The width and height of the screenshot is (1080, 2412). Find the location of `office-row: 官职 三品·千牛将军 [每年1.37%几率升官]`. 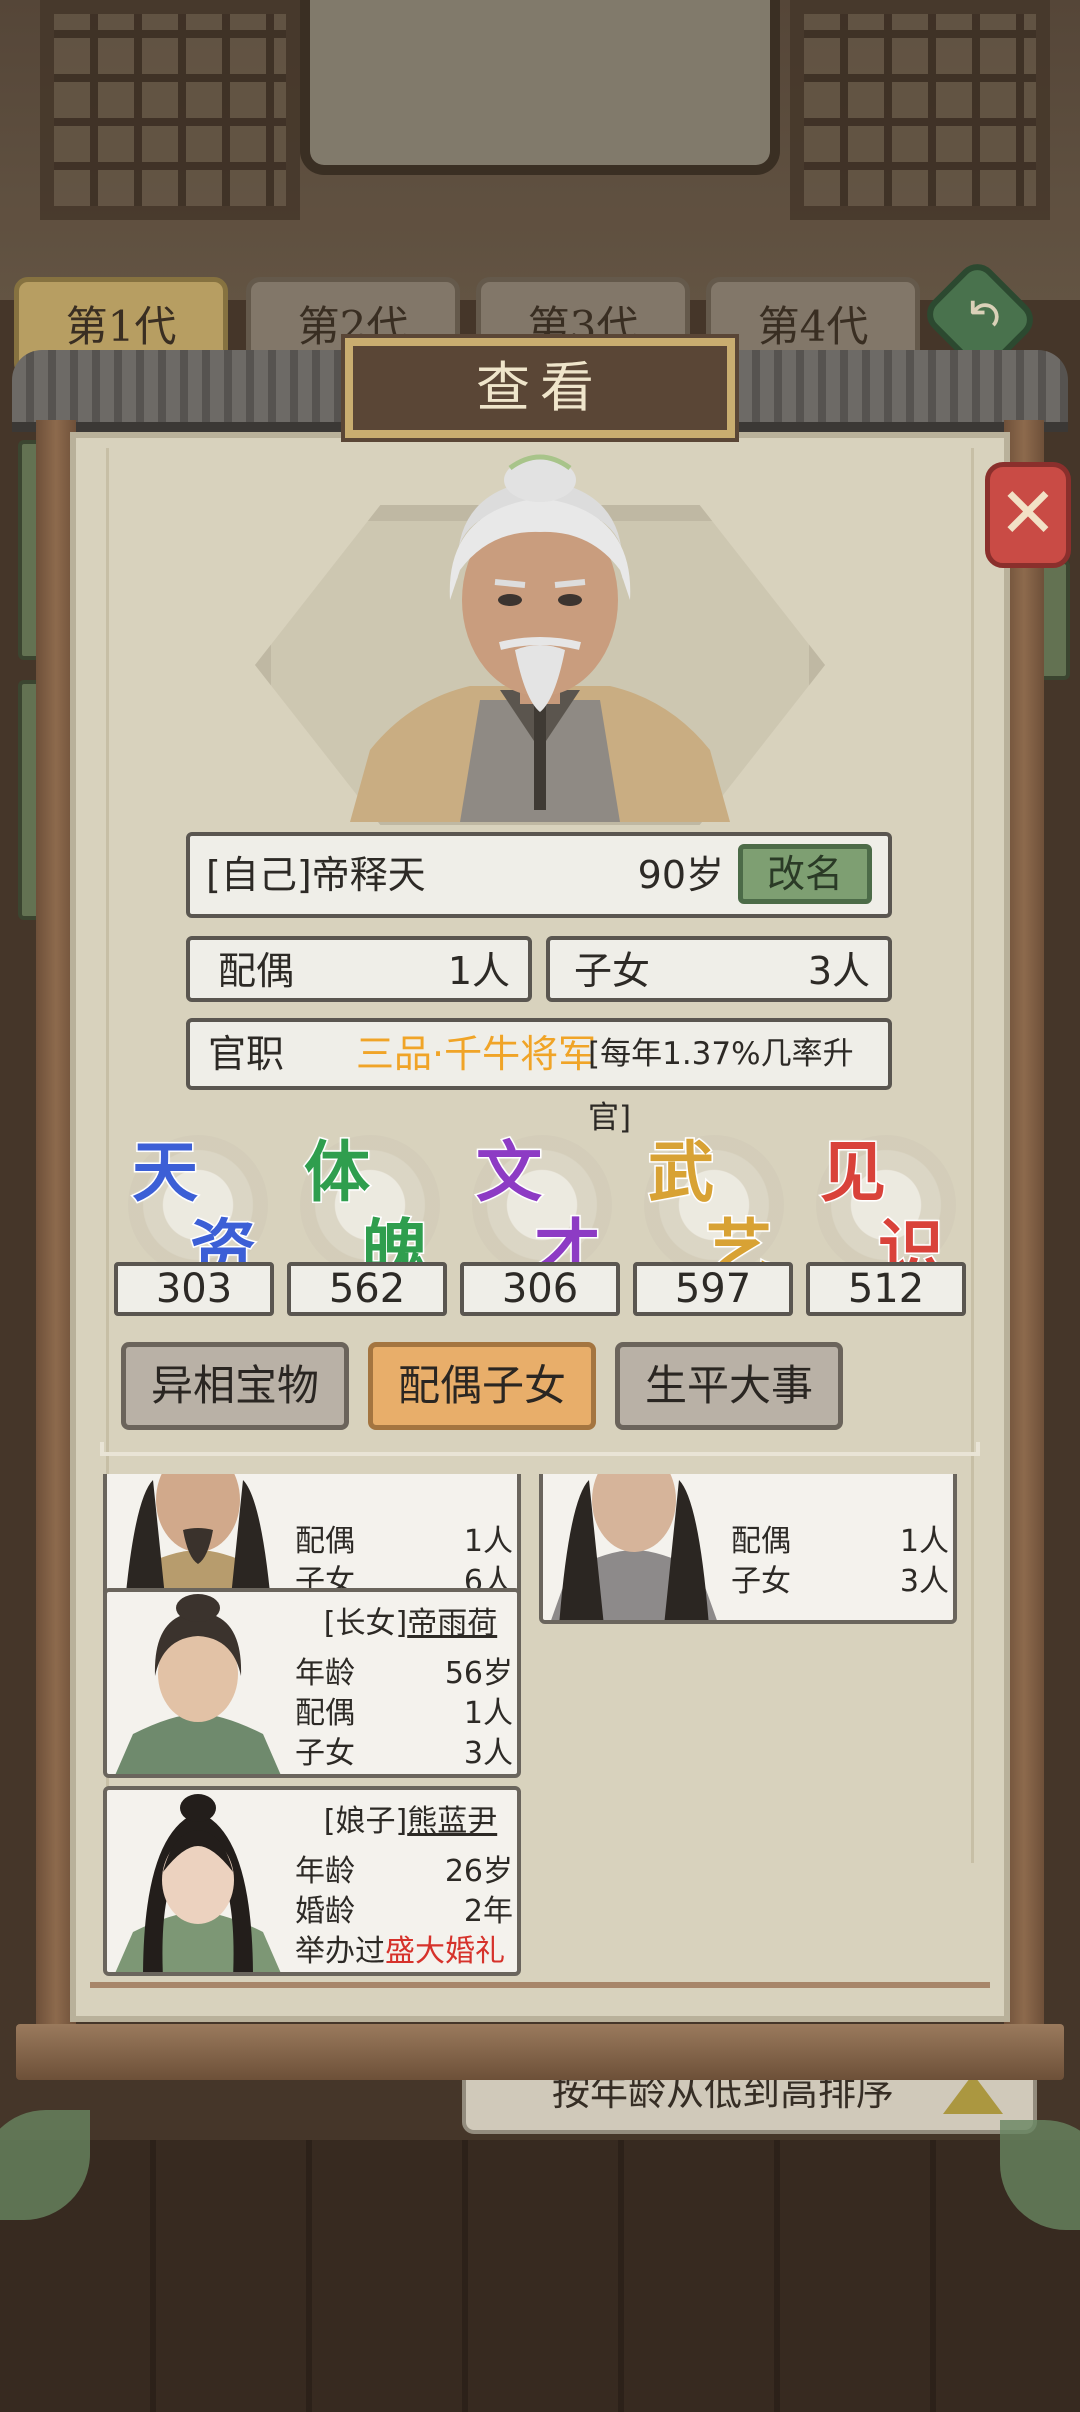

office-row: 官职 三品·千牛将军 [每年1.37%几率升官] is located at coordinates (539, 1077).